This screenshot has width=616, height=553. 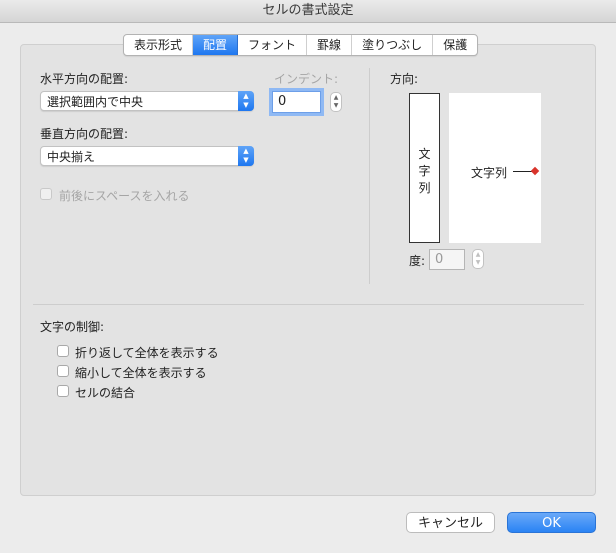 What do you see at coordinates (369, 176) in the screenshot?
I see `vertical-divider` at bounding box center [369, 176].